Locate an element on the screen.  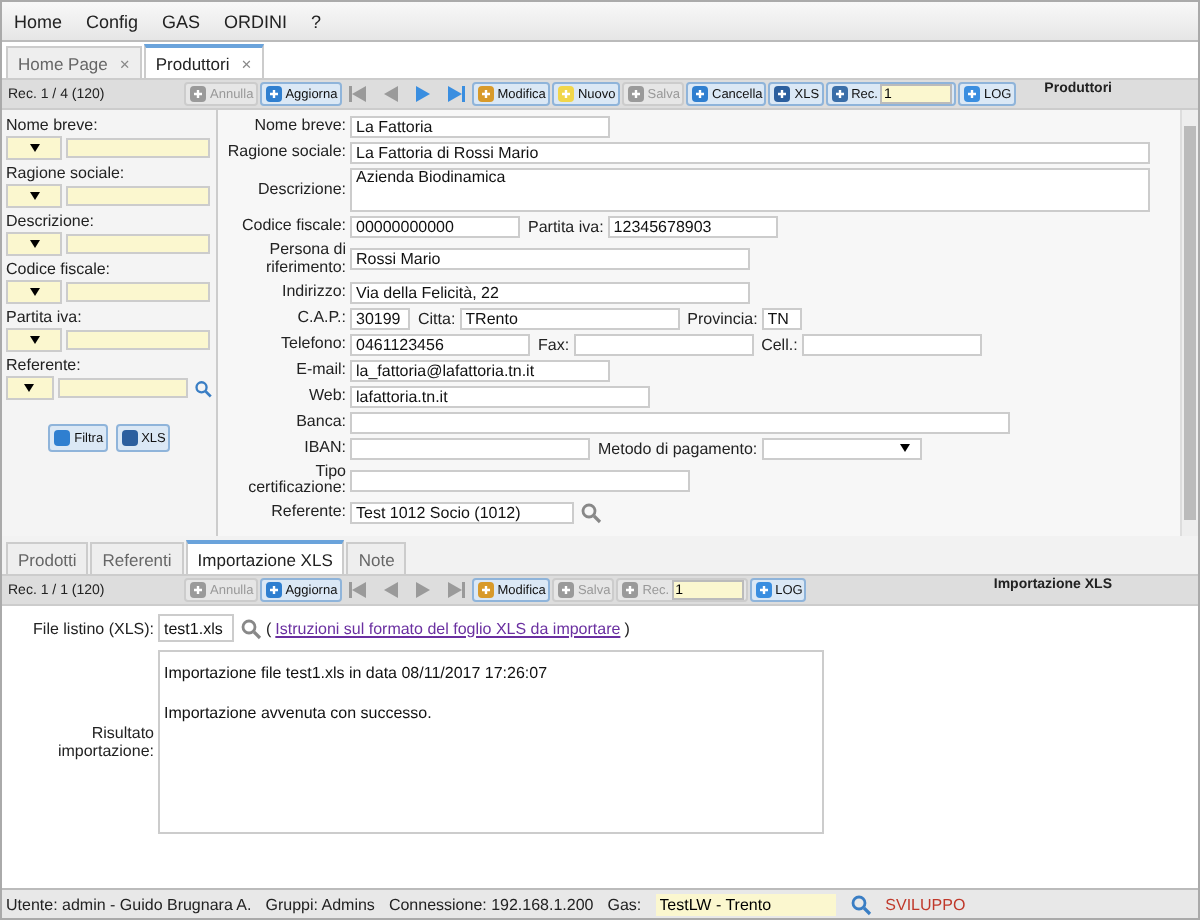
connection-status: Connessione: 192.168.1.200 is located at coordinates (491, 904).